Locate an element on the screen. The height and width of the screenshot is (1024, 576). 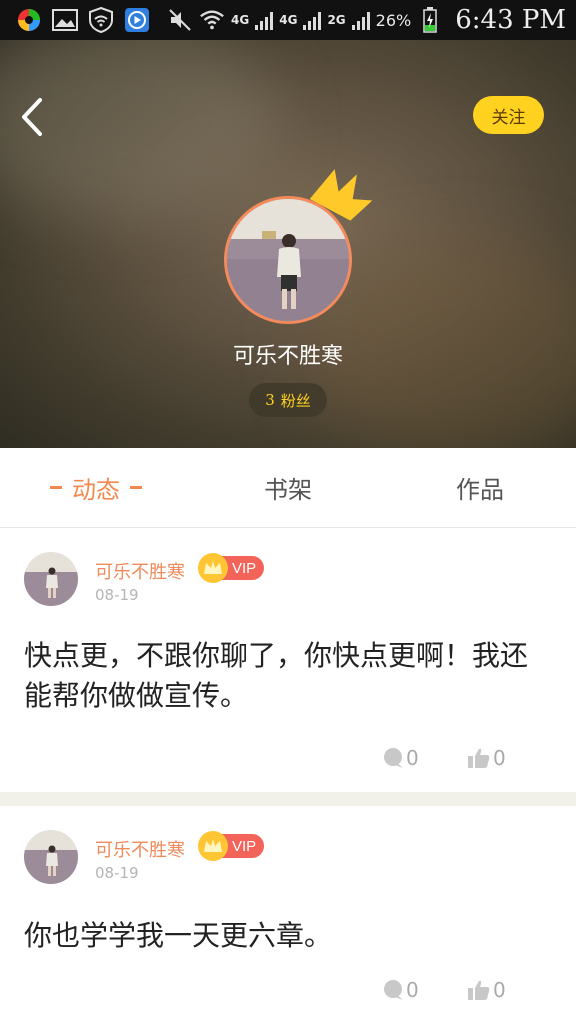
back-button is located at coordinates (32, 117).